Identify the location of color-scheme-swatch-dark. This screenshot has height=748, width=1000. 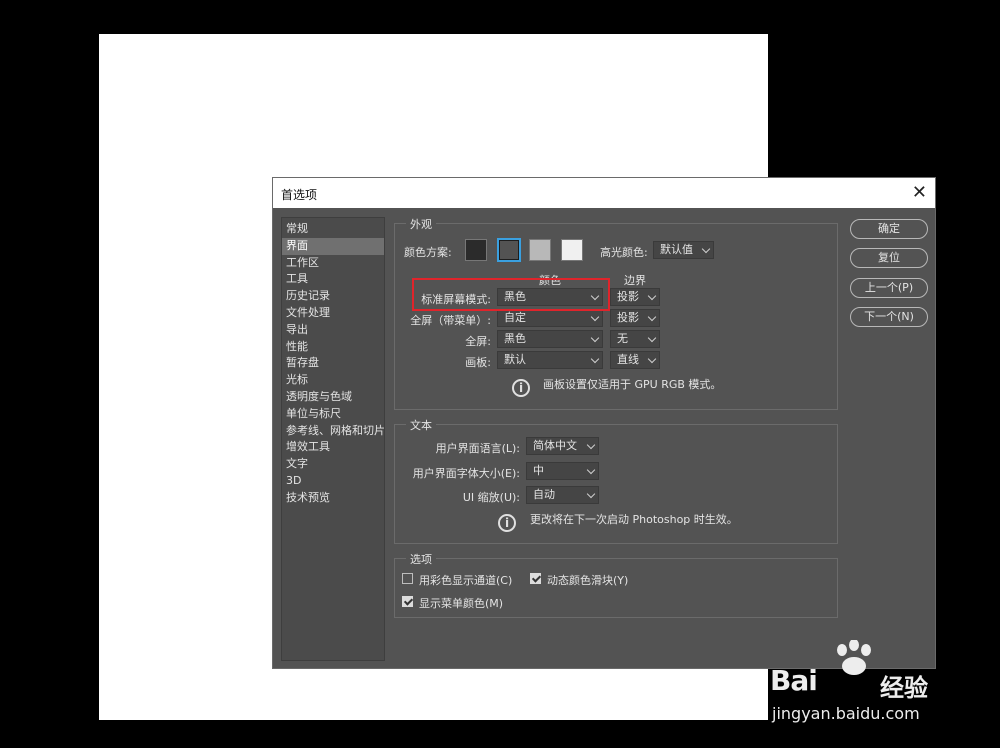
(509, 250).